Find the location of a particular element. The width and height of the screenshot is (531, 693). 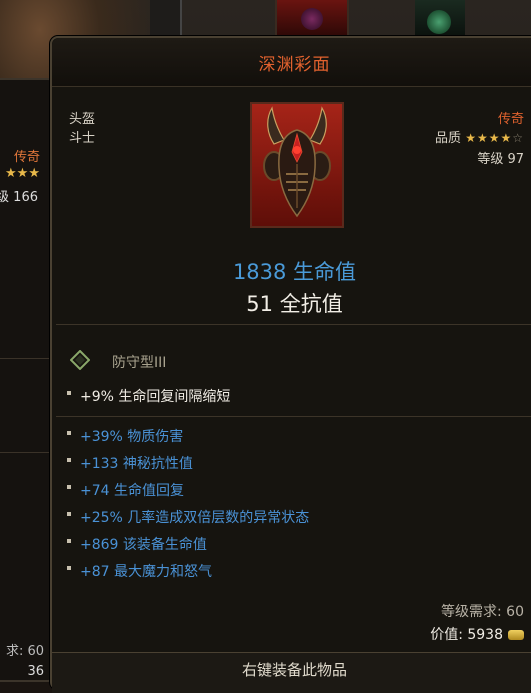

tooltip-header: 深渊彩面 is located at coordinates (291, 62).